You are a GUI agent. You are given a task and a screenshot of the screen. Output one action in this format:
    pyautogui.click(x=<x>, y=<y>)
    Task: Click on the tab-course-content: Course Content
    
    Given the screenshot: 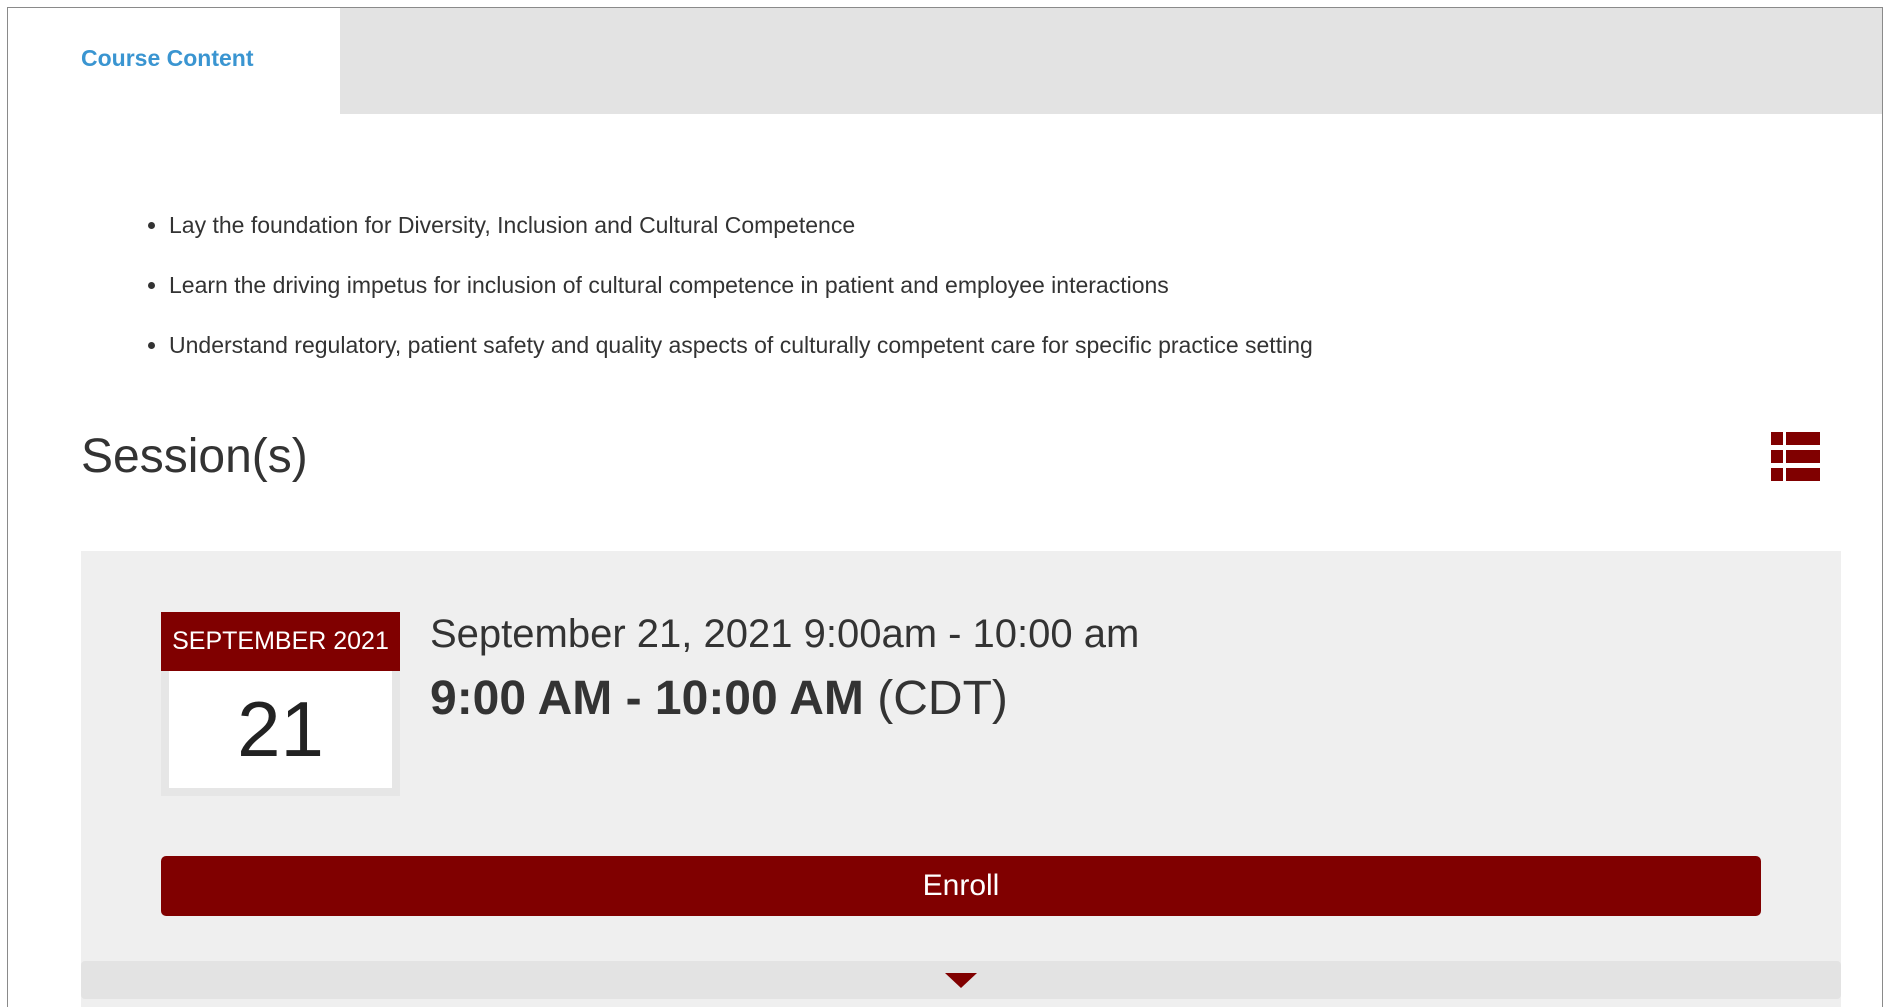 What is the action you would take?
    pyautogui.click(x=174, y=61)
    